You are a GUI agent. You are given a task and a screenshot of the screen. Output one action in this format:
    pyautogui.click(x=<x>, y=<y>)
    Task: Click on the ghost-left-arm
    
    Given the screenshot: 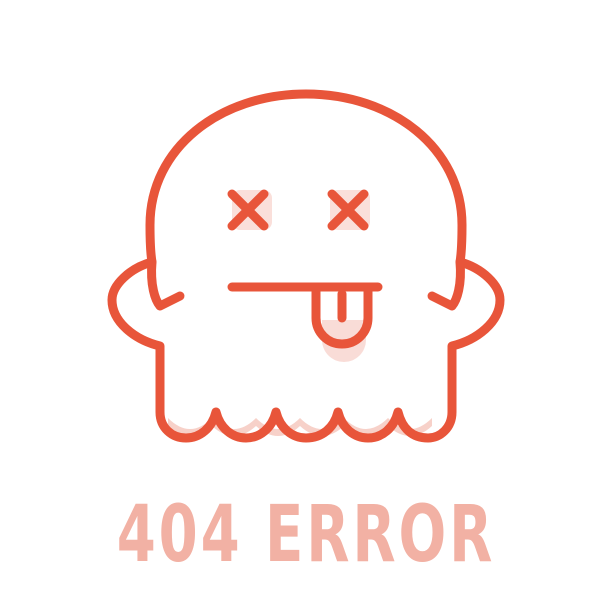 What is the action you would take?
    pyautogui.click(x=166, y=284)
    